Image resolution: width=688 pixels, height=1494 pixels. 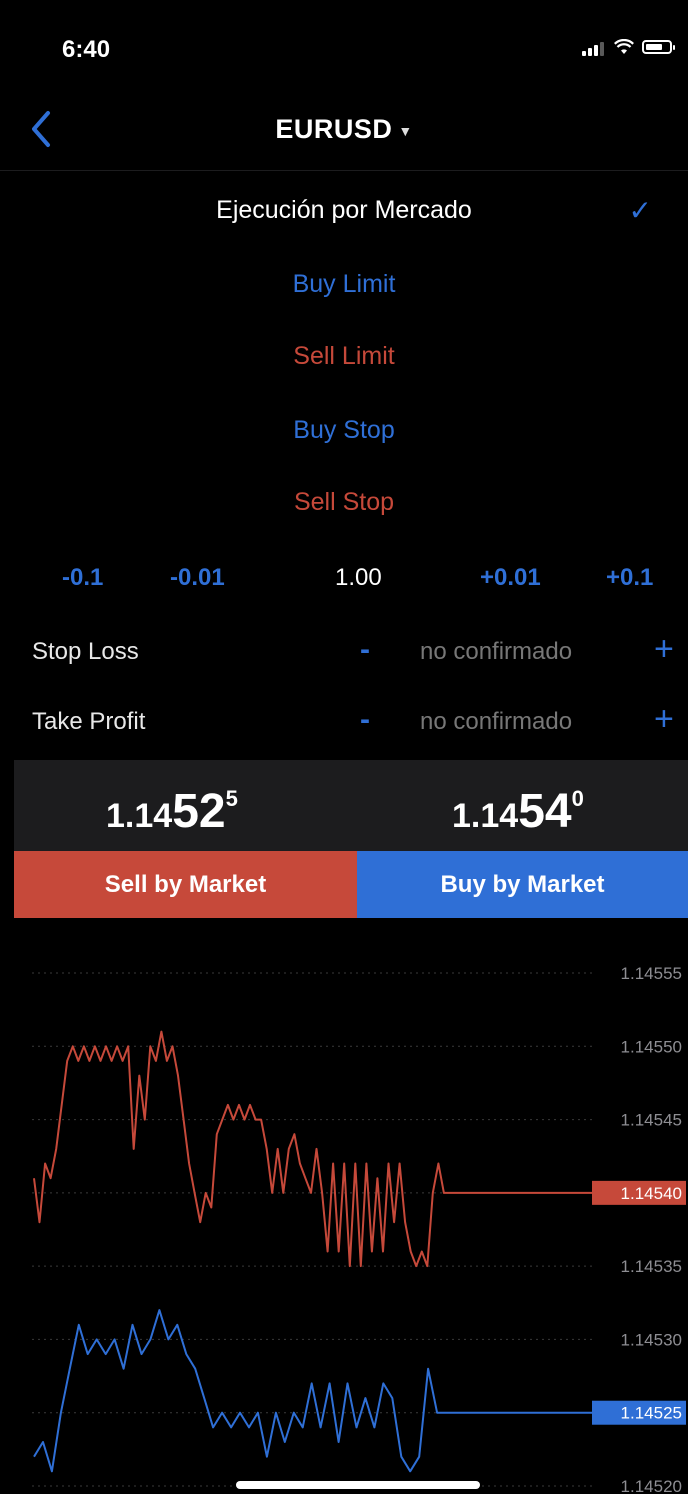 What do you see at coordinates (312, 1149) in the screenshot?
I see `bid-price-line` at bounding box center [312, 1149].